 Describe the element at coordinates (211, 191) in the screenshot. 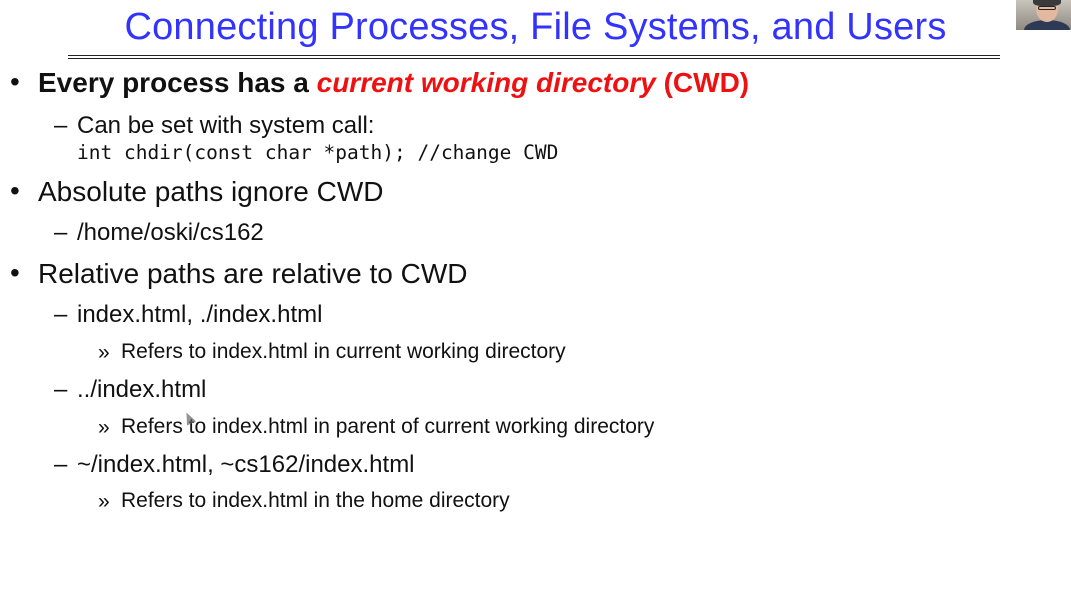

I see `bullet-2-text: Absolute paths ignore CWD` at that location.